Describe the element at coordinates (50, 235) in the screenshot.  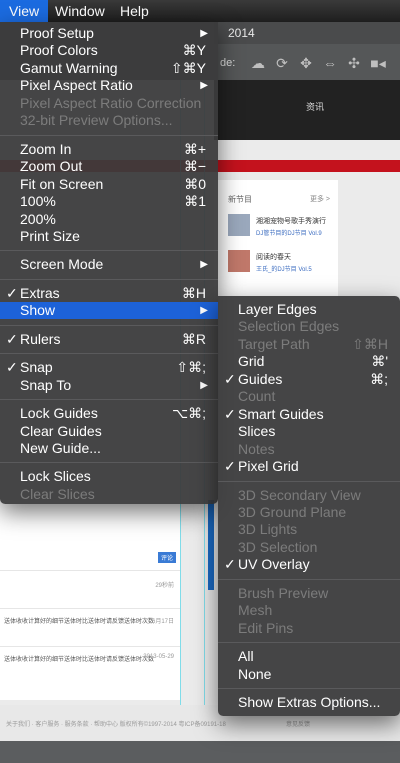
I see `menu-item-label: Print Size` at that location.